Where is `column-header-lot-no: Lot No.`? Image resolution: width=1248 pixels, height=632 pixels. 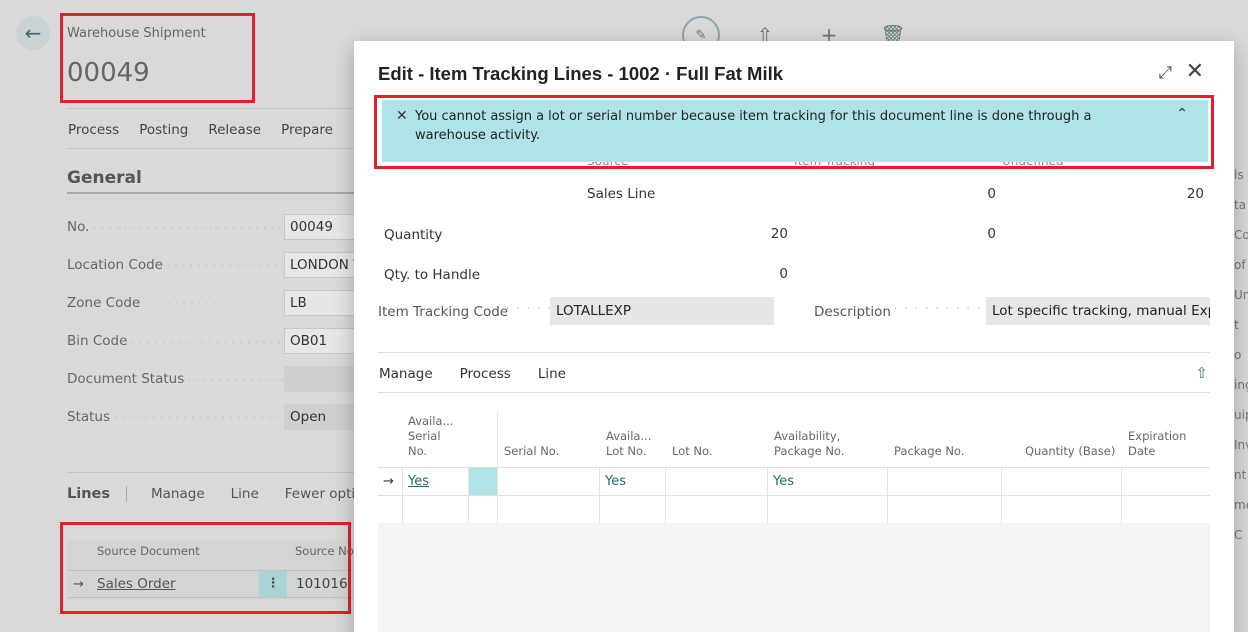 column-header-lot-no: Lot No. is located at coordinates (692, 451).